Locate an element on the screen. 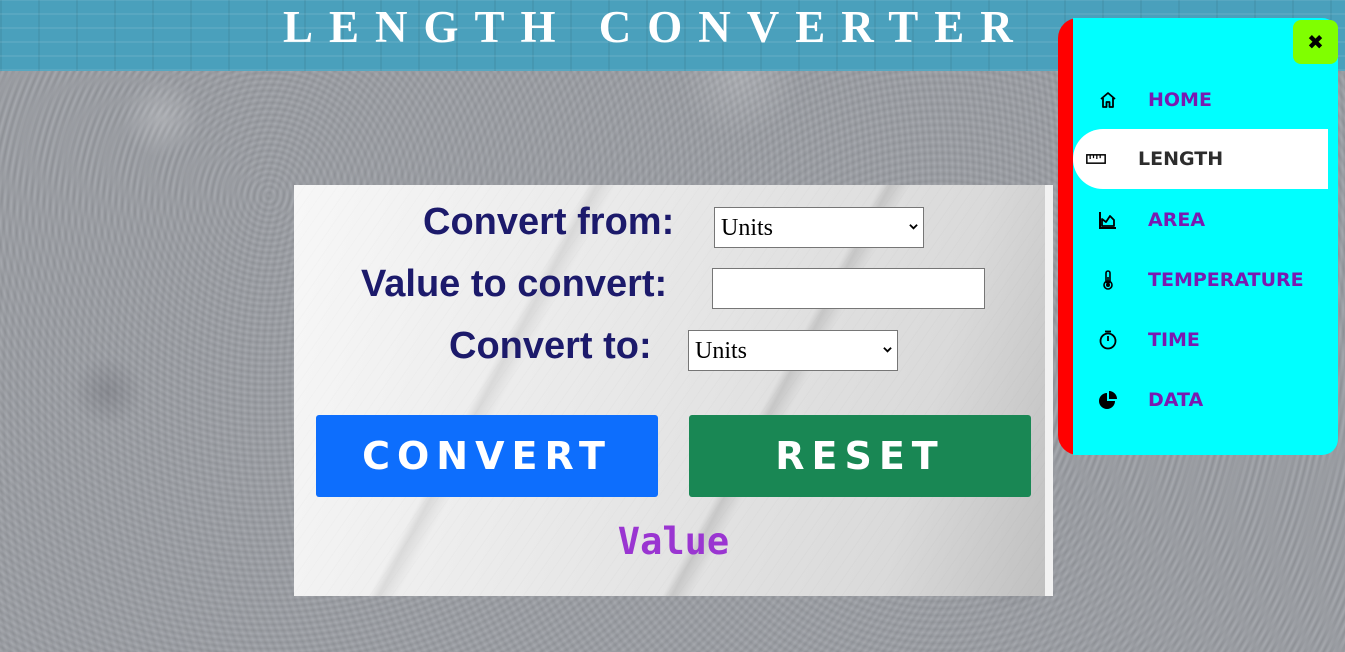 Image resolution: width=1345 pixels, height=652 pixels. nav-item-length: LENGTH is located at coordinates (1200, 159).